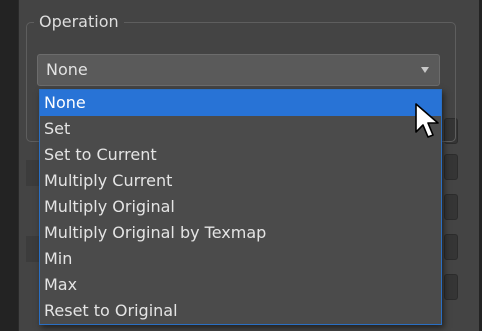 The image size is (482, 331). Describe the element at coordinates (240, 233) in the screenshot. I see `dropdown-item: Multiply Original by Texmap` at that location.